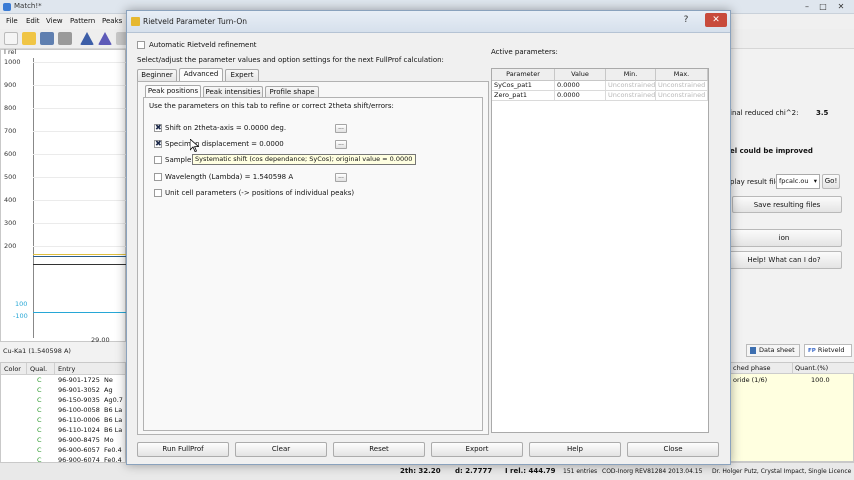 This screenshot has height=480, width=854. What do you see at coordinates (224, 144) in the screenshot?
I see `specimen-displacement-label: Specimen displacement = 0.0000` at bounding box center [224, 144].